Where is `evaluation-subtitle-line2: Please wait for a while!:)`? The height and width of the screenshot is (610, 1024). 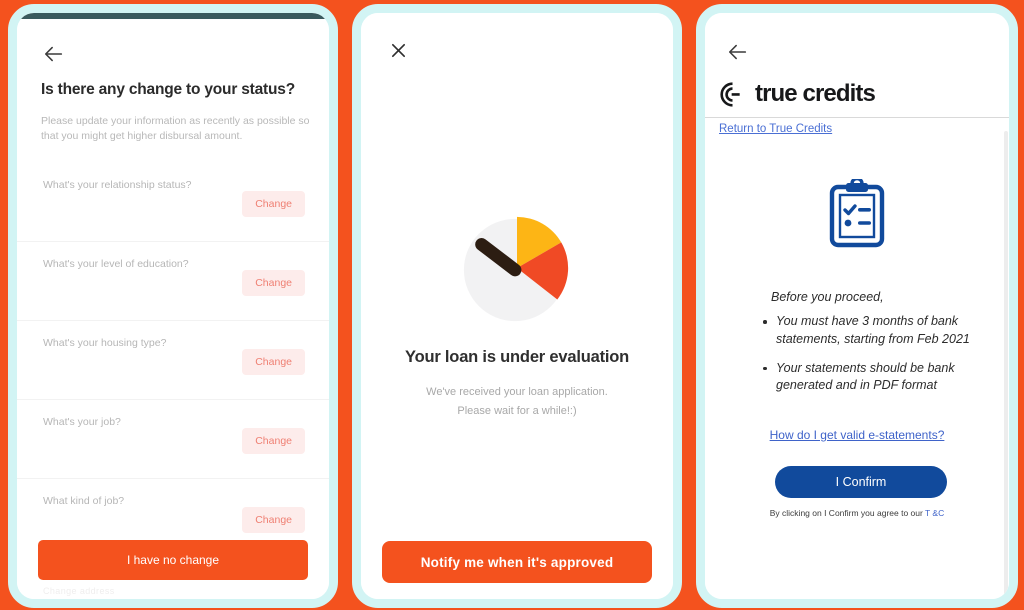 evaluation-subtitle-line2: Please wait for a while!:) is located at coordinates (517, 411).